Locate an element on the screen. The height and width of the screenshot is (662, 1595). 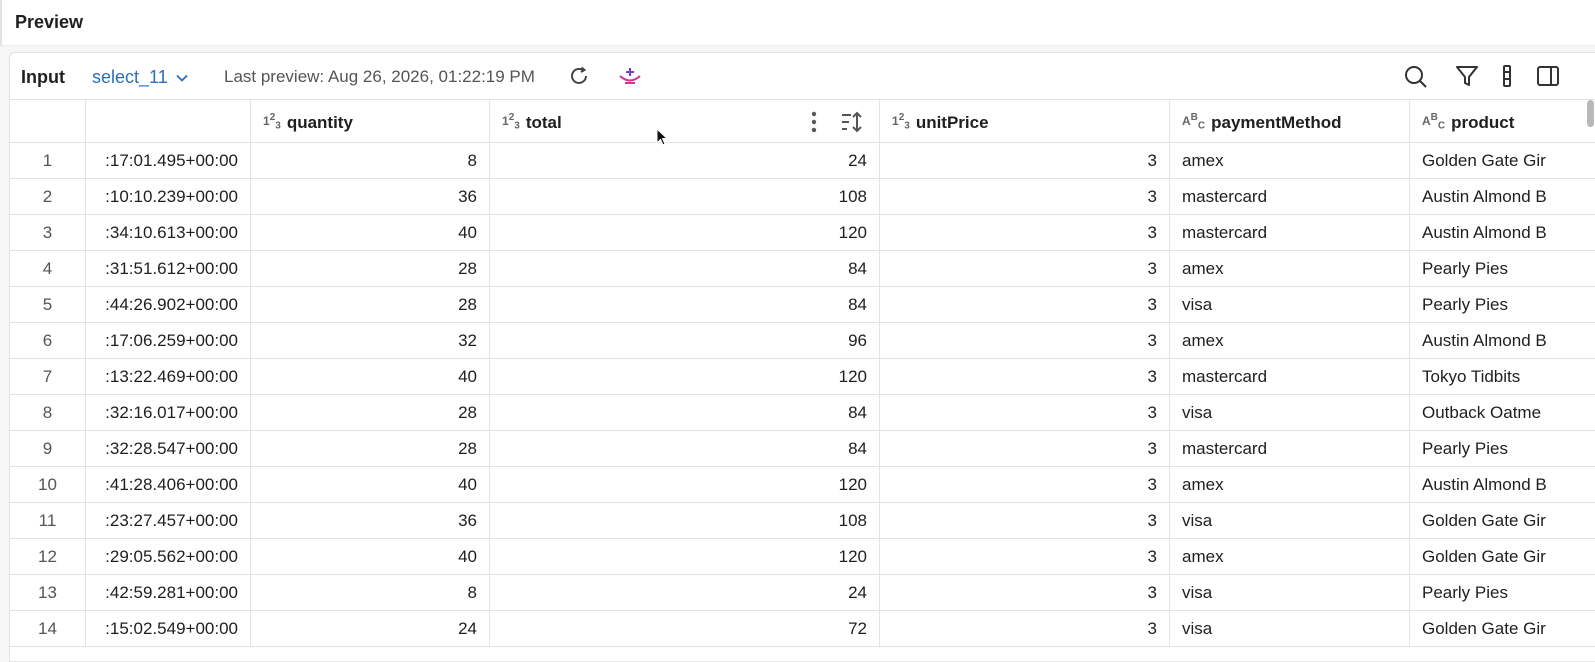
cell-total: 96 is located at coordinates (685, 341).